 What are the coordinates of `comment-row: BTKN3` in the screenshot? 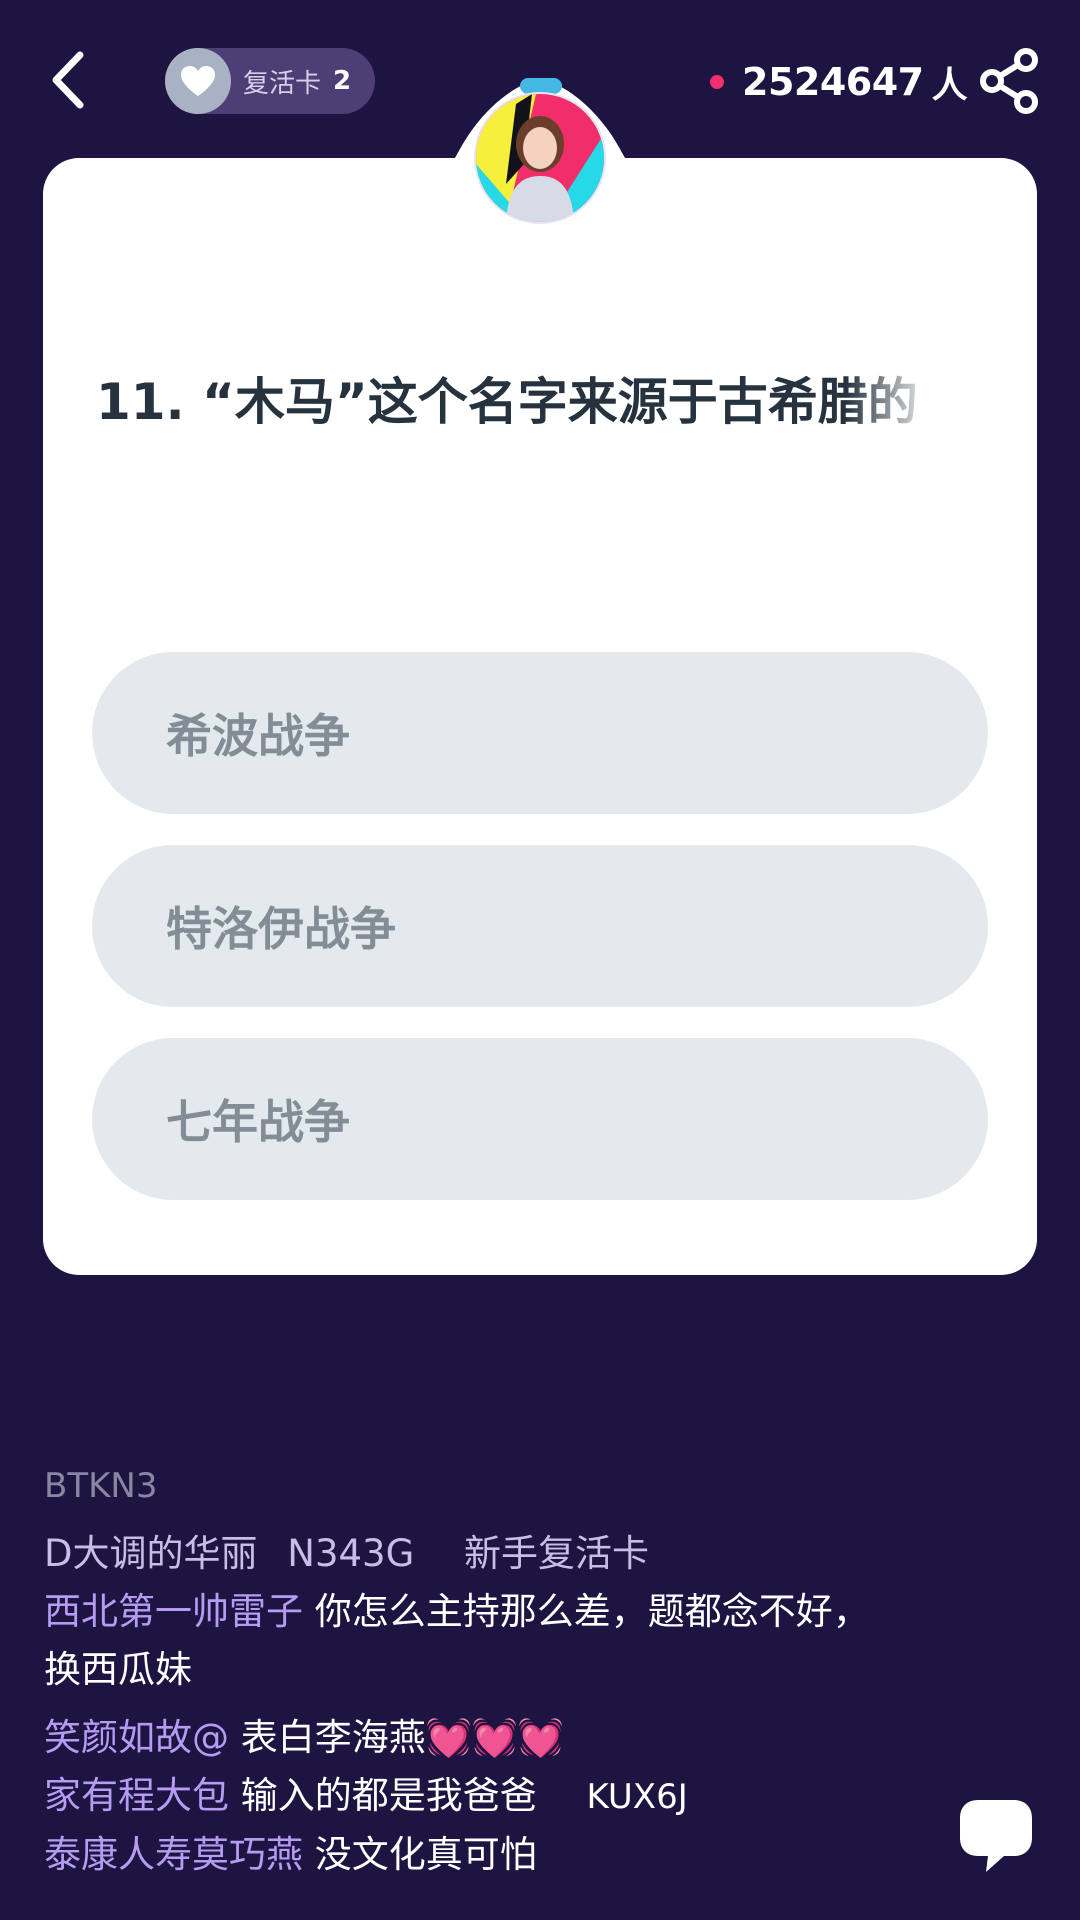 It's located at (494, 1485).